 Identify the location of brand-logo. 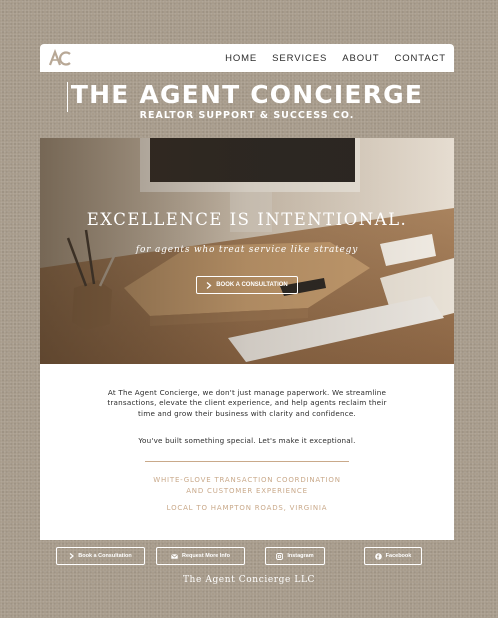
(60, 58).